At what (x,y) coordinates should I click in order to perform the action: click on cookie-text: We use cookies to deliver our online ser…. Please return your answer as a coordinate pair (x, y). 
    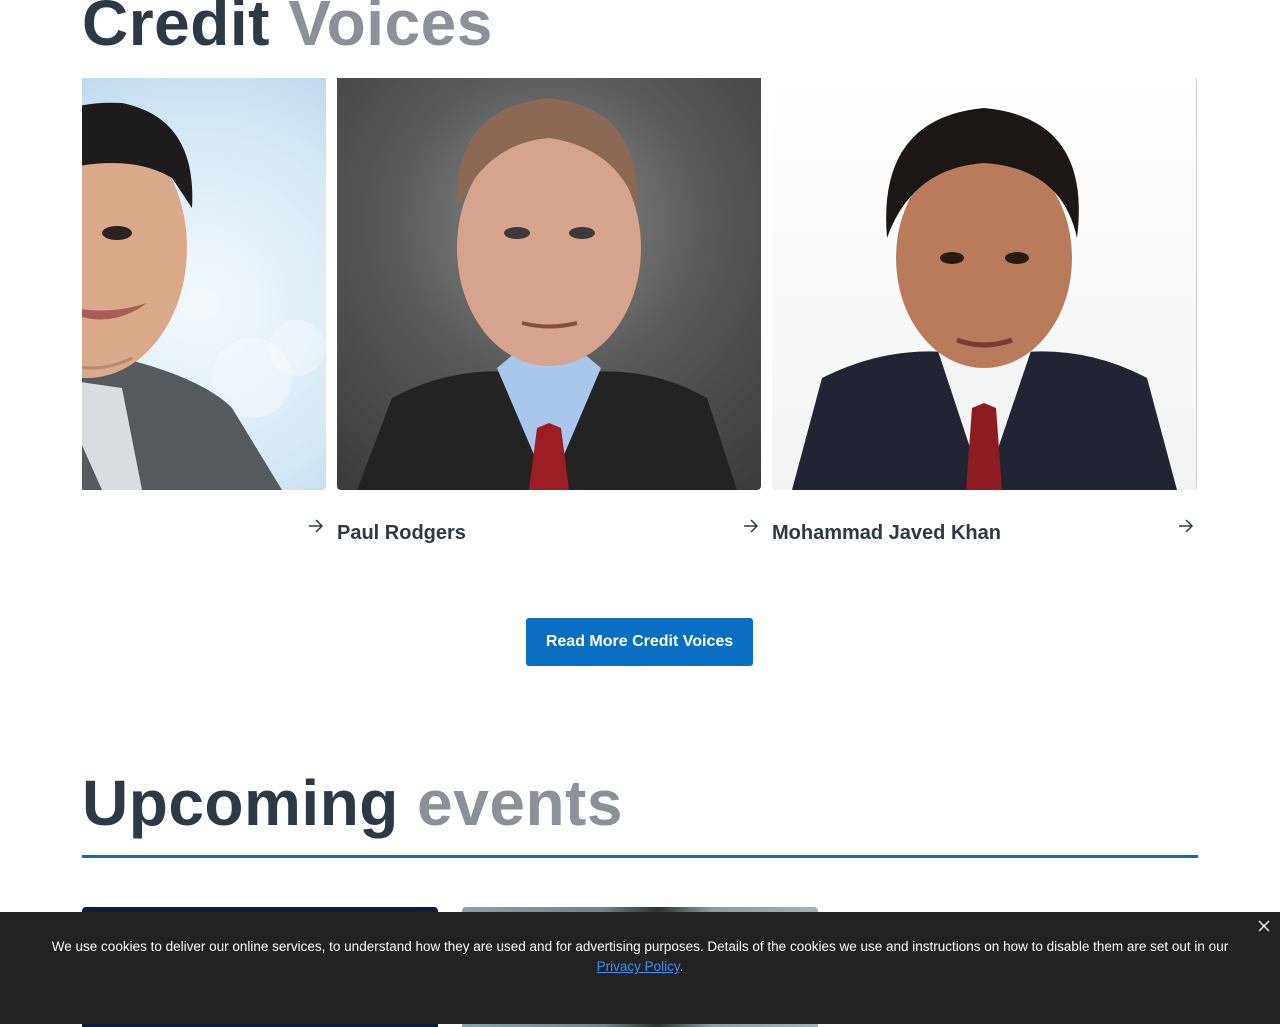
    Looking at the image, I should click on (640, 946).